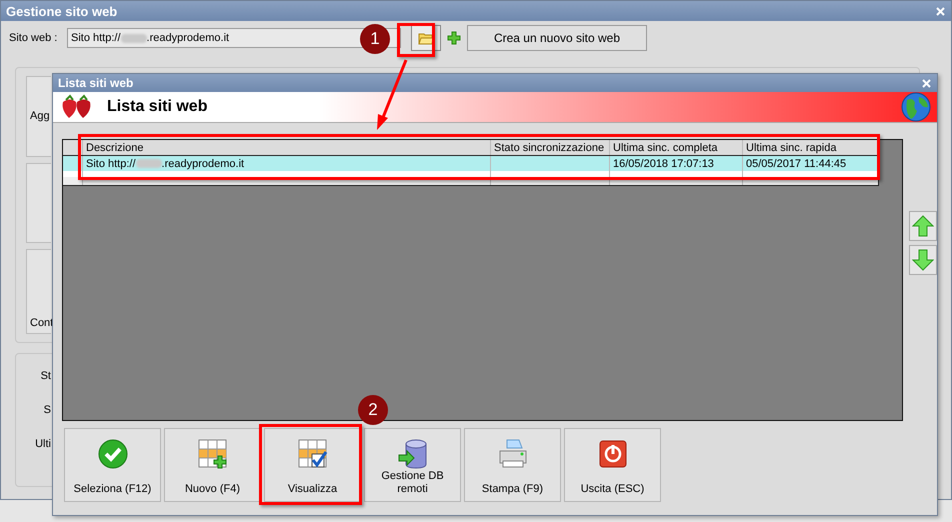 The height and width of the screenshot is (522, 952). What do you see at coordinates (470, 163) in the screenshot?
I see `table-row: Sito http:// .readyprodemo.it 16/05/2018 17:07:13 05/05/2017 11:44:45` at bounding box center [470, 163].